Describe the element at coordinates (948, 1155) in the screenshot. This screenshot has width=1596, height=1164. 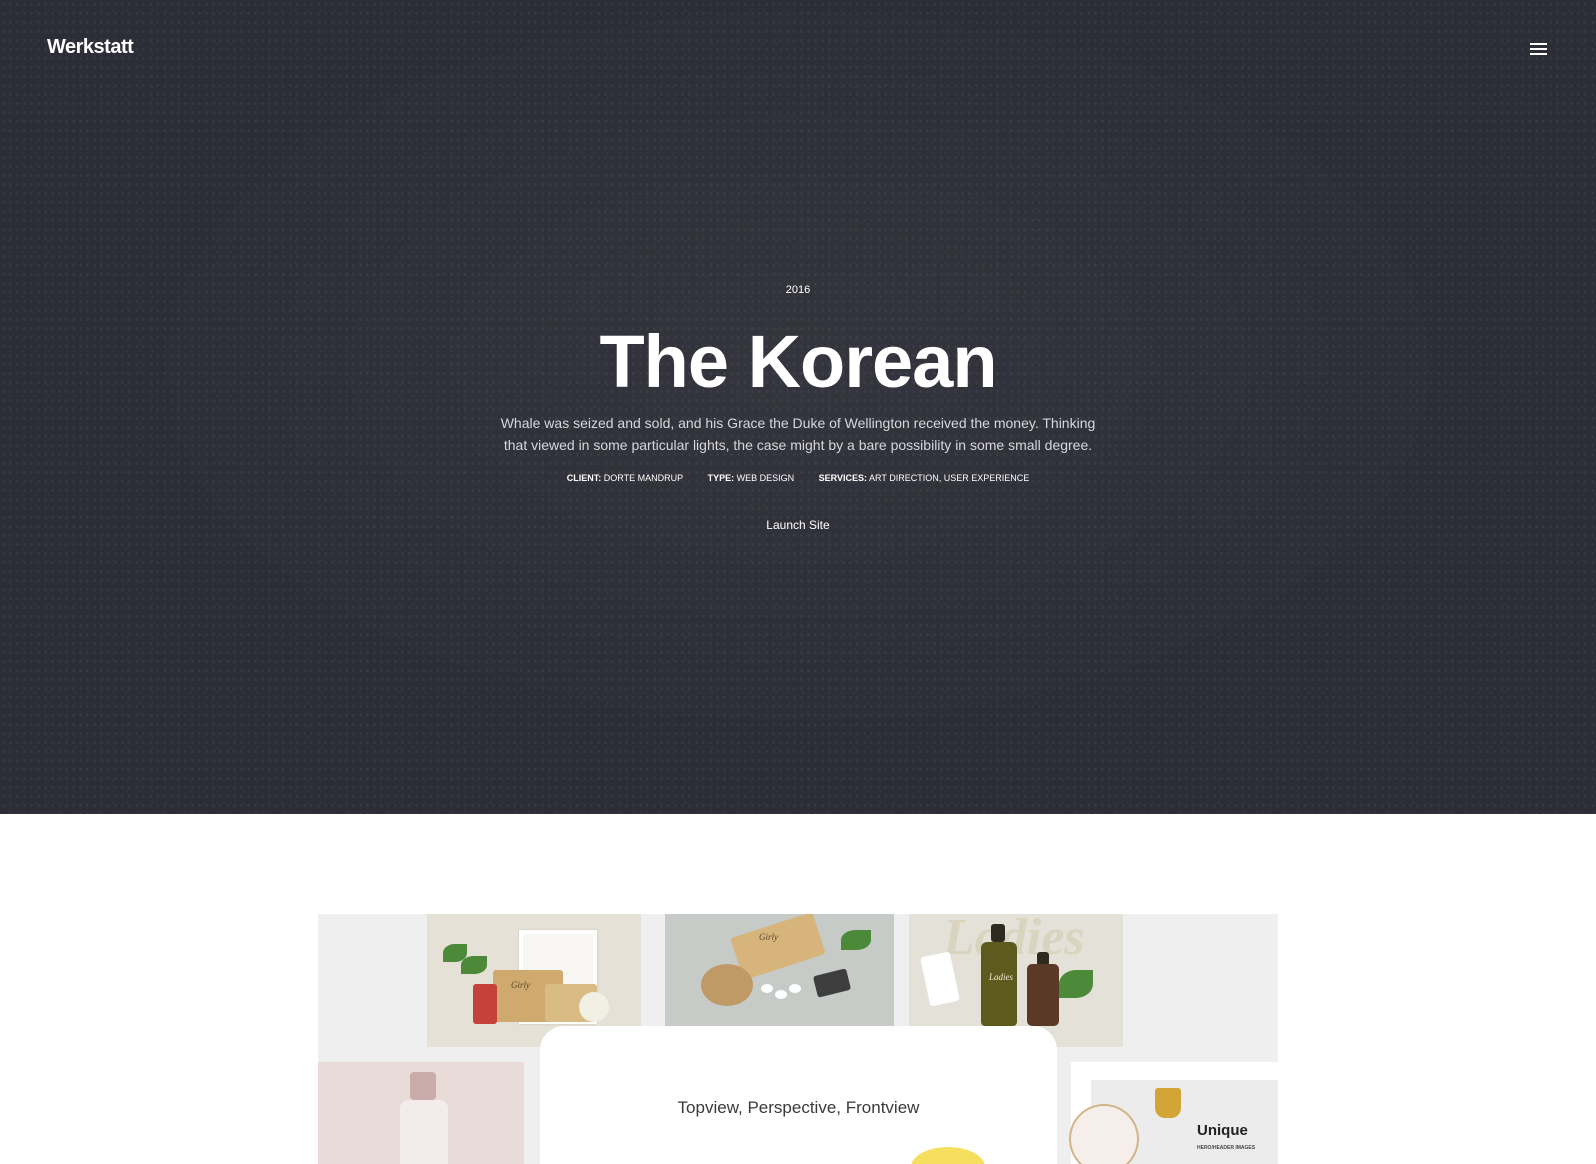
I see `yellow-badge` at that location.